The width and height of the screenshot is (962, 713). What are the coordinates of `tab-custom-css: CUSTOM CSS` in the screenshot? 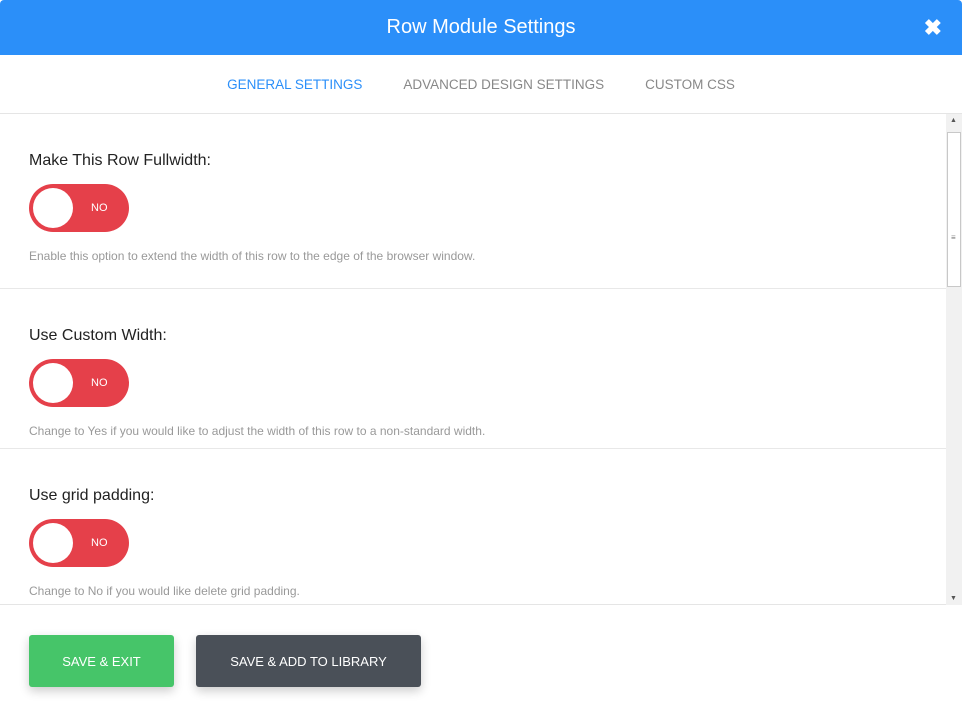 It's located at (690, 84).